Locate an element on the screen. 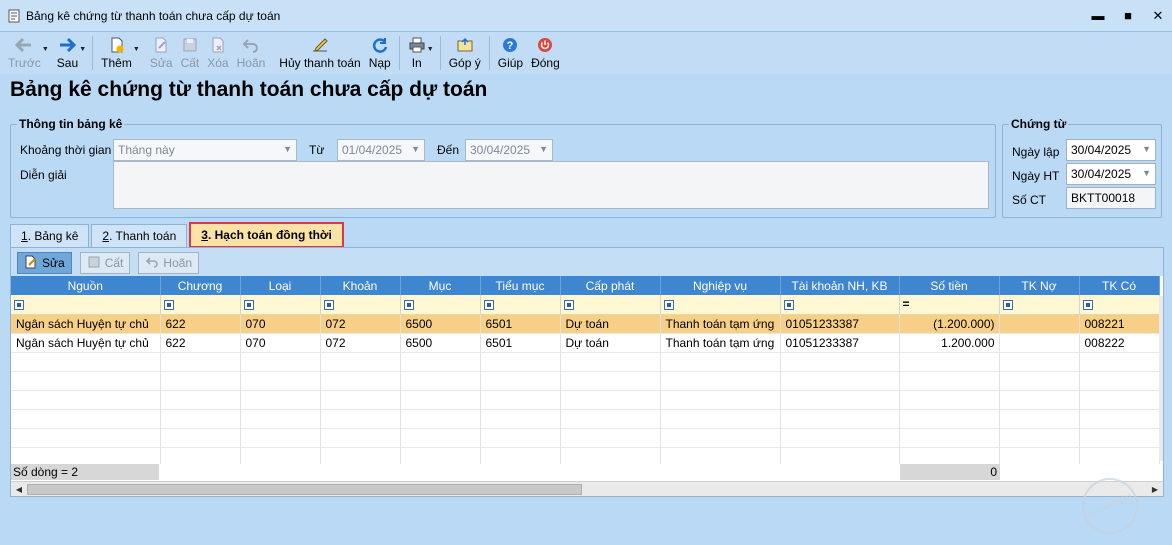  grid-undo-button: Hoãn is located at coordinates (169, 263).